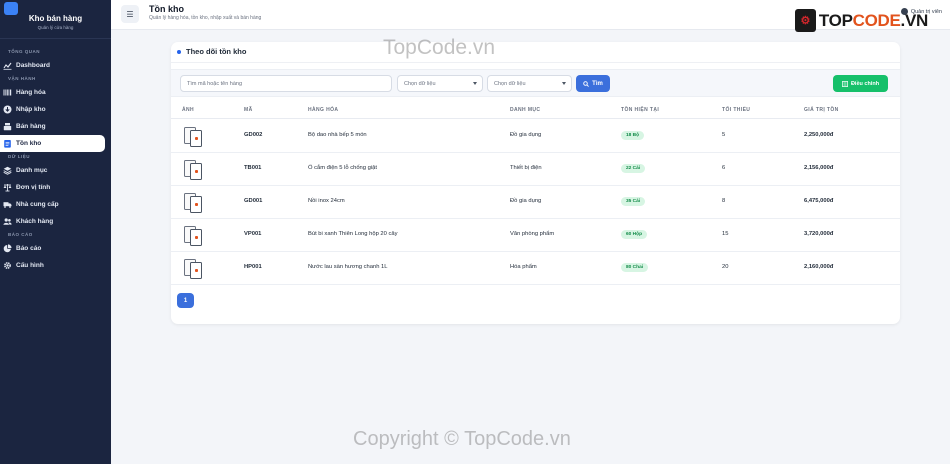  I want to click on search-icon, so click(586, 83).